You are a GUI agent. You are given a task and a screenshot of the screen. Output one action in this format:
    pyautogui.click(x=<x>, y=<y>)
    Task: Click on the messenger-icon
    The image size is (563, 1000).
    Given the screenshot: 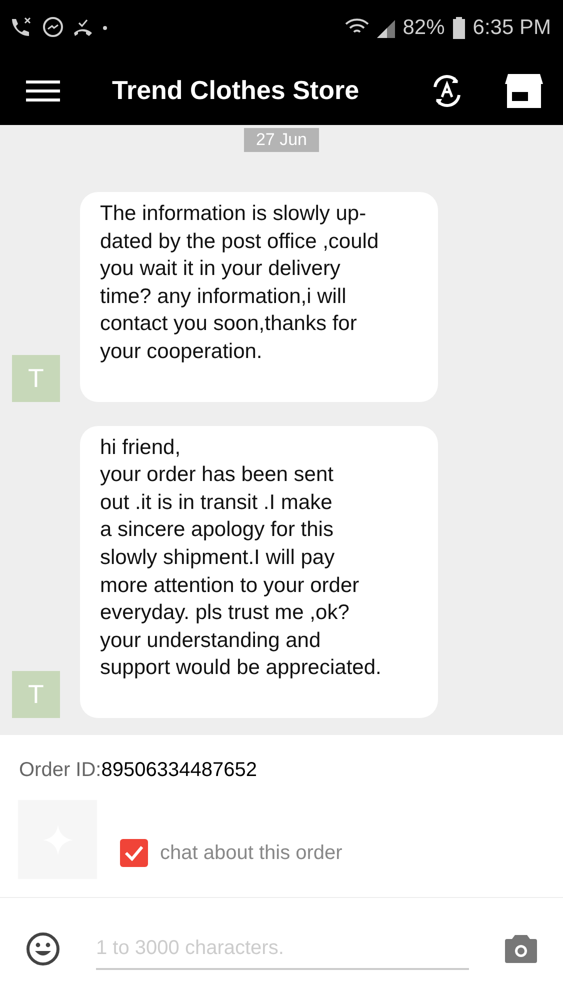 What is the action you would take?
    pyautogui.click(x=53, y=28)
    